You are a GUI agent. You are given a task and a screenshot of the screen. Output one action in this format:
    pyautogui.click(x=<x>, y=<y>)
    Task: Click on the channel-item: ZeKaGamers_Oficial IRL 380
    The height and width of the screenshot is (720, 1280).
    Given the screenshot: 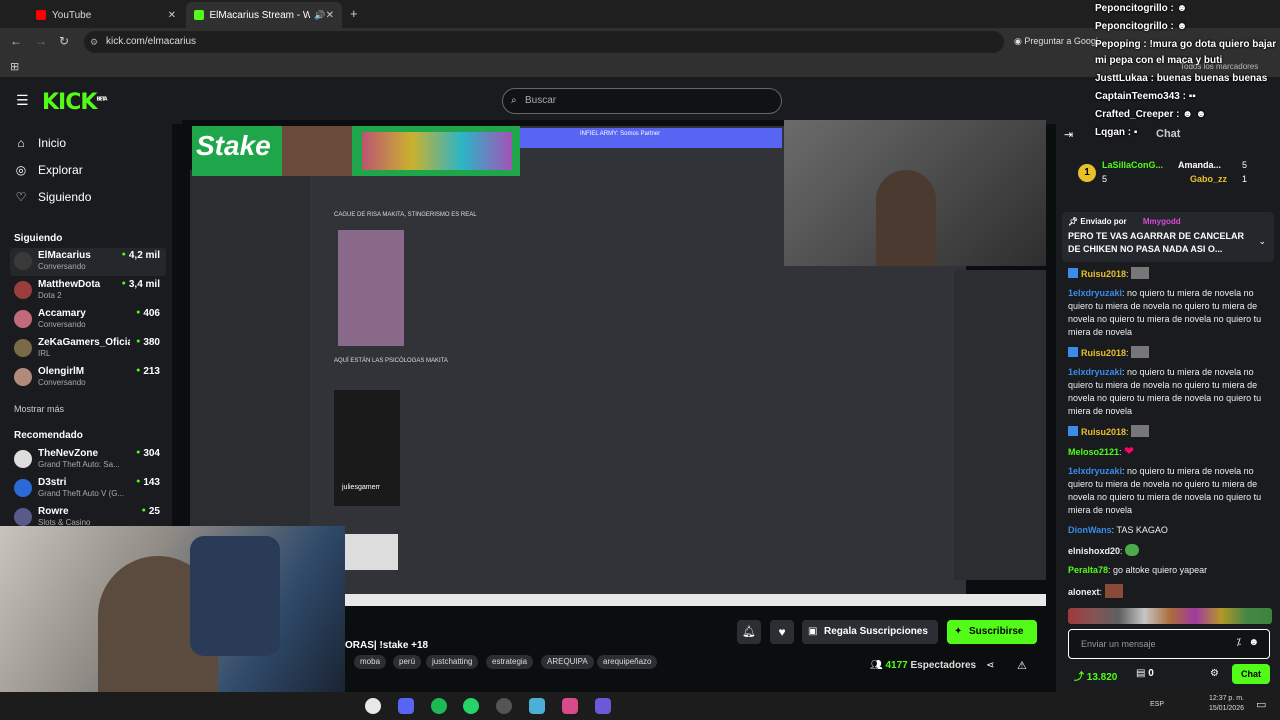 What is the action you would take?
    pyautogui.click(x=88, y=349)
    